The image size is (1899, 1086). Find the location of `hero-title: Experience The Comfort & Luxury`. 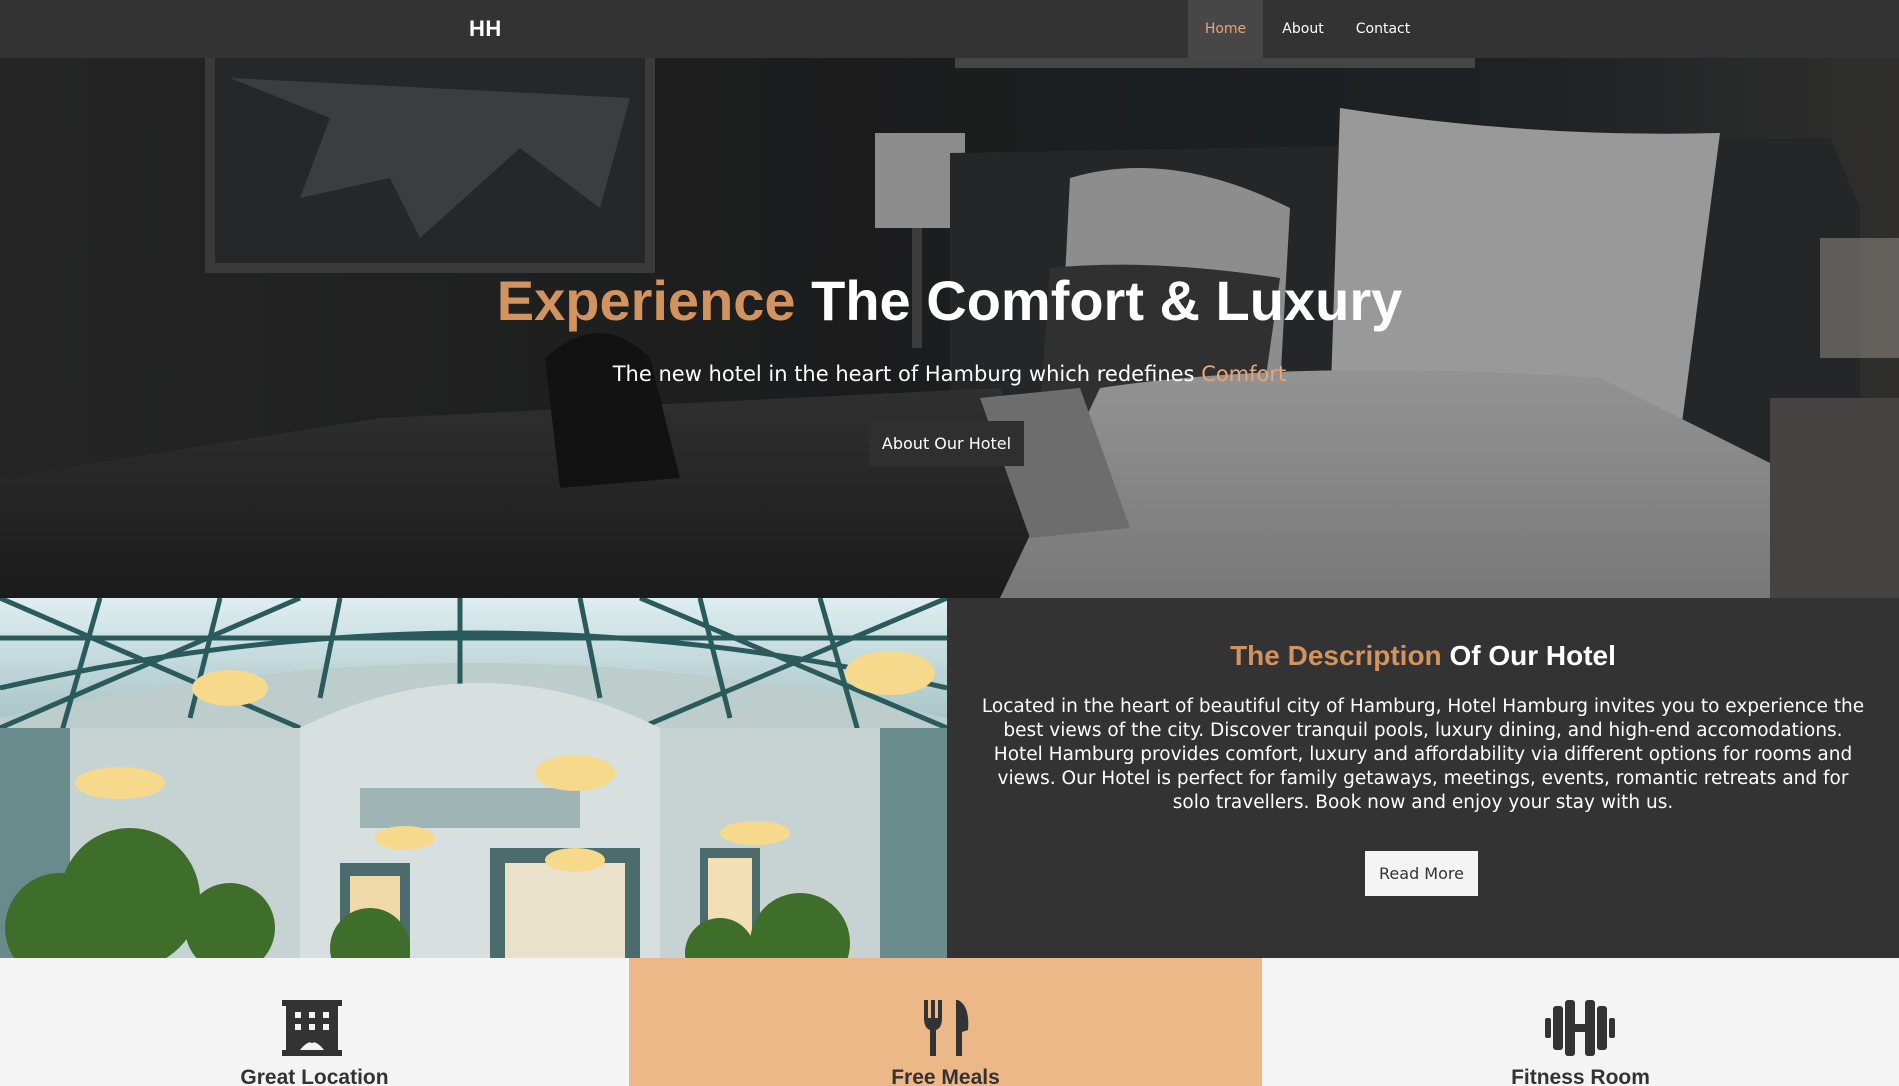

hero-title: Experience The Comfort & Luxury is located at coordinates (949, 300).